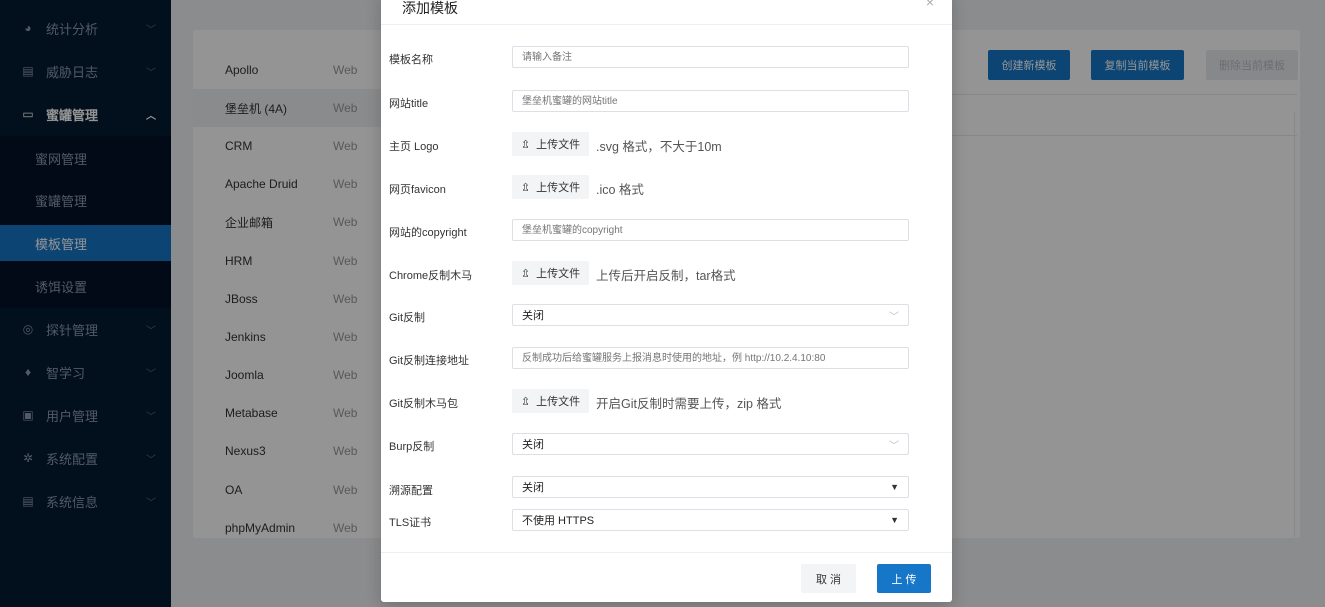  What do you see at coordinates (904, 578) in the screenshot?
I see `upload-button: 上 传` at bounding box center [904, 578].